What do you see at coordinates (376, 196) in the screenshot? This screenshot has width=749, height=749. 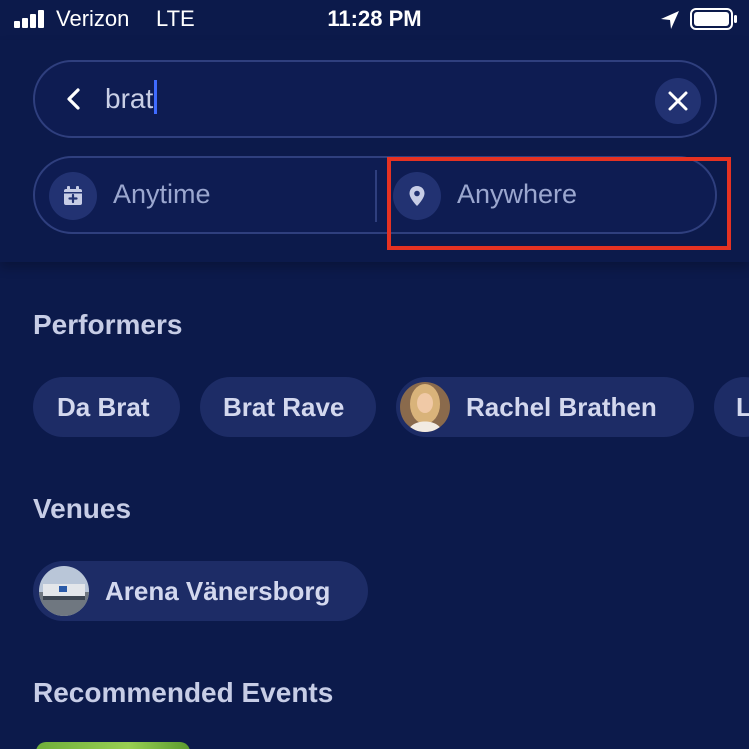 I see `filter-divider` at bounding box center [376, 196].